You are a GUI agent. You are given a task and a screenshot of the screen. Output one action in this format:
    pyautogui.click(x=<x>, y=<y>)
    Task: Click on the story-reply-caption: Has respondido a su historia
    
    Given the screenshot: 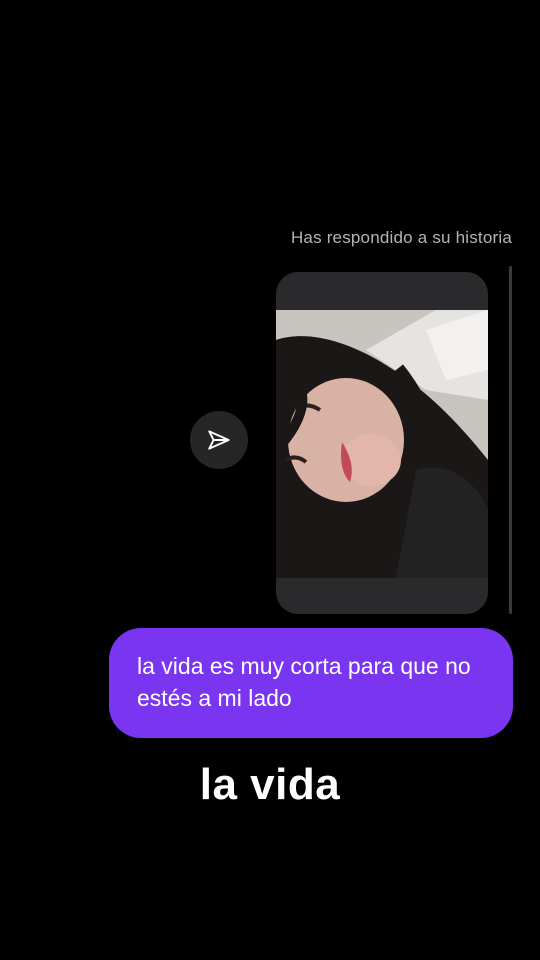 What is the action you would take?
    pyautogui.click(x=401, y=237)
    